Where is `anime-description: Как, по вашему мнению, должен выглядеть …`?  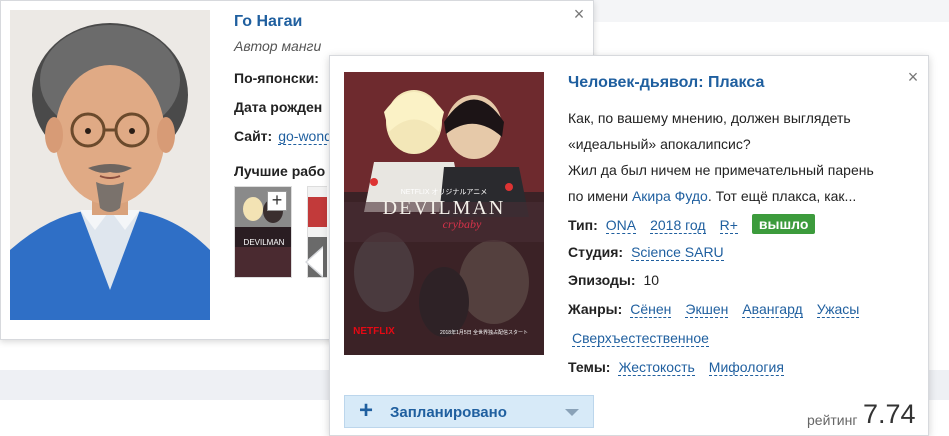 anime-description: Как, по вашему мнению, должен выглядеть … is located at coordinates (743, 157).